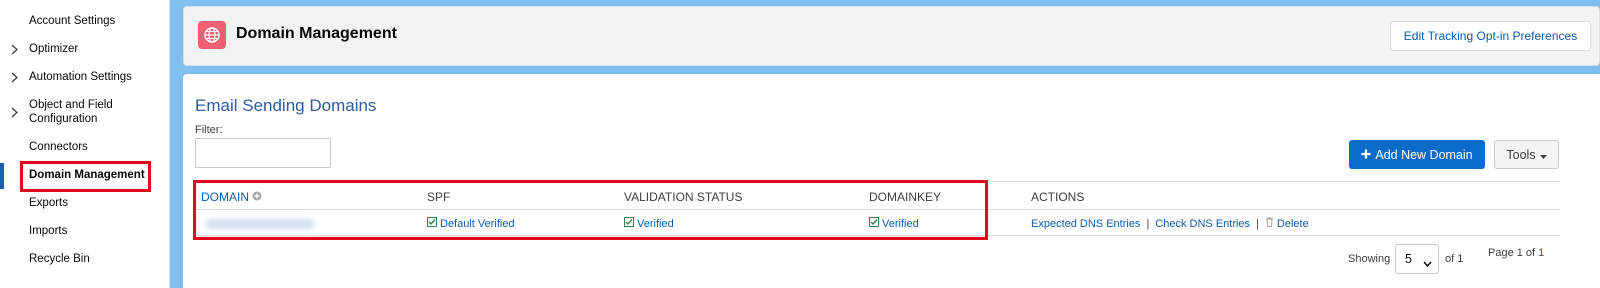  What do you see at coordinates (286, 105) in the screenshot?
I see `section-title: Email Sending Domains` at bounding box center [286, 105].